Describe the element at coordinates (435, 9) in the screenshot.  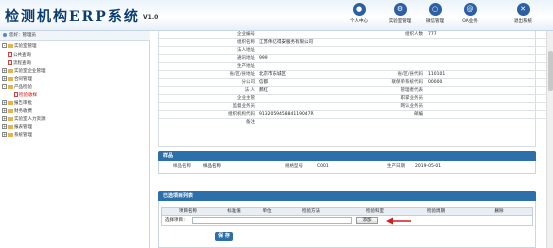
I see `wechat-icon: ○` at that location.